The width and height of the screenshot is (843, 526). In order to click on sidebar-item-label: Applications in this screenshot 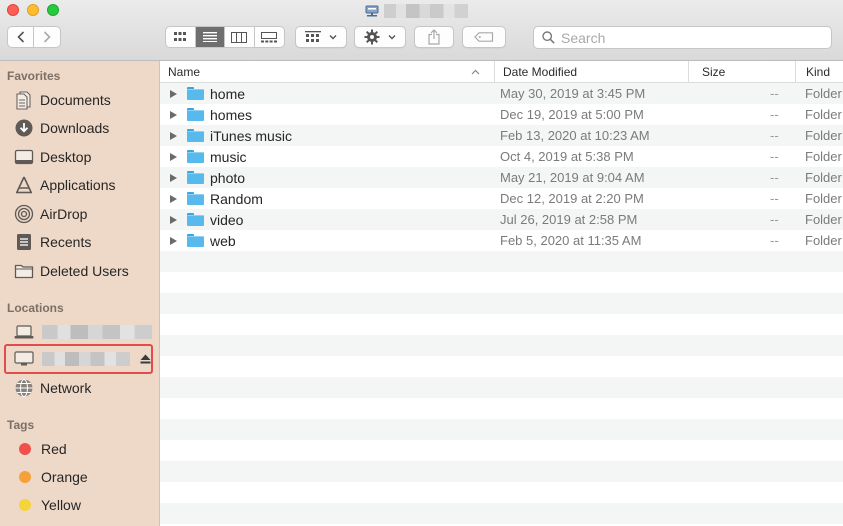, I will do `click(78, 185)`.